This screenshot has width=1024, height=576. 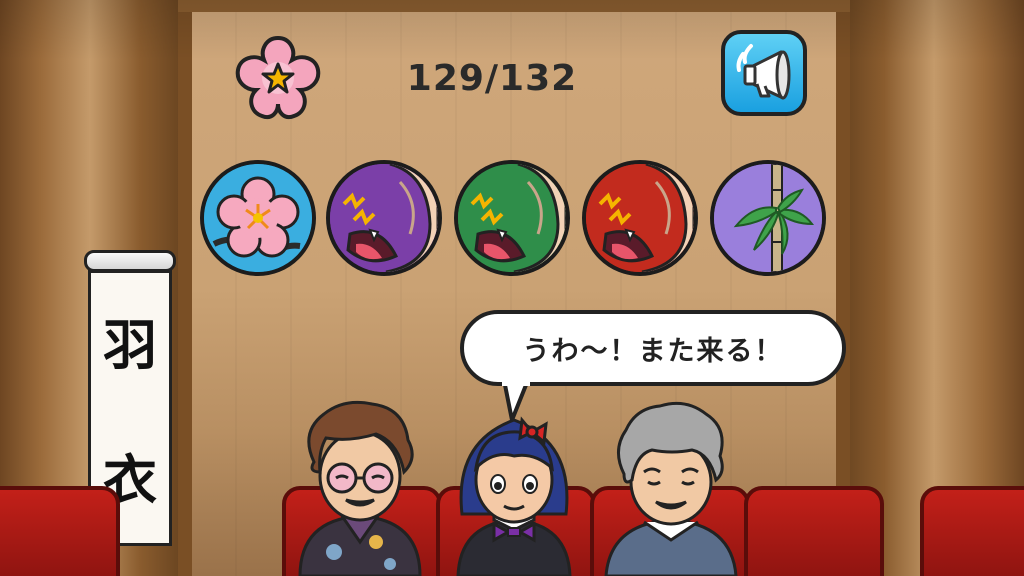 I want to click on item-purple-monster, so click(x=384, y=218).